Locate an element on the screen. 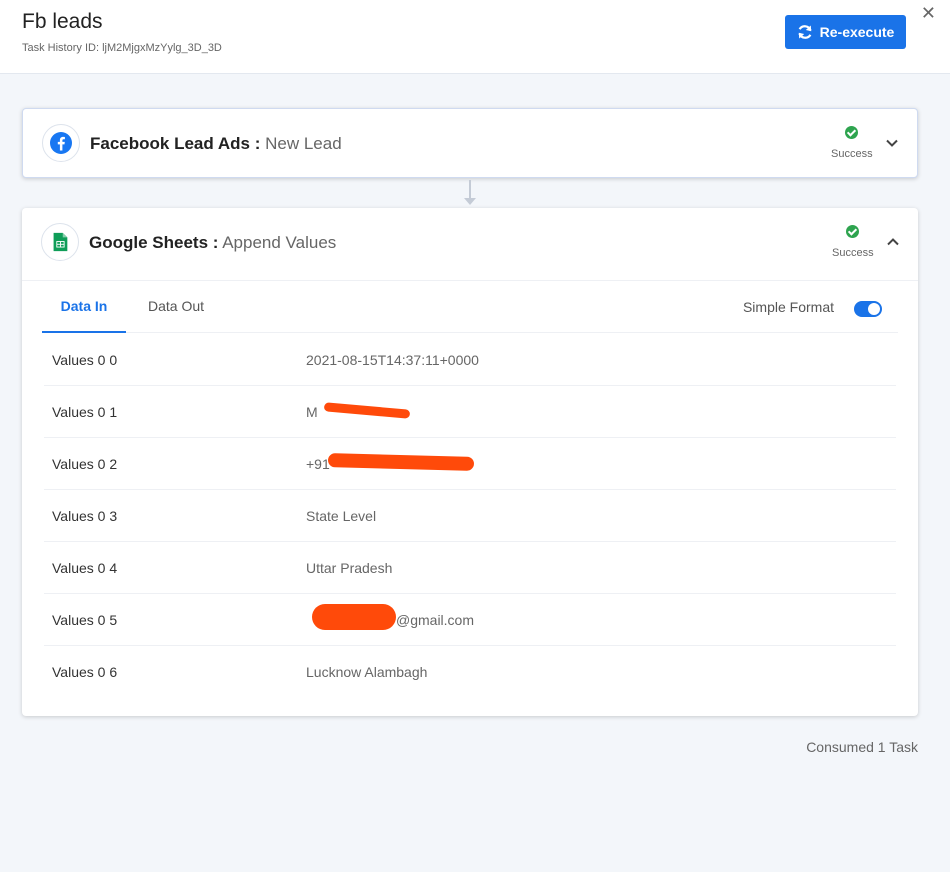  refresh-icon is located at coordinates (805, 32).